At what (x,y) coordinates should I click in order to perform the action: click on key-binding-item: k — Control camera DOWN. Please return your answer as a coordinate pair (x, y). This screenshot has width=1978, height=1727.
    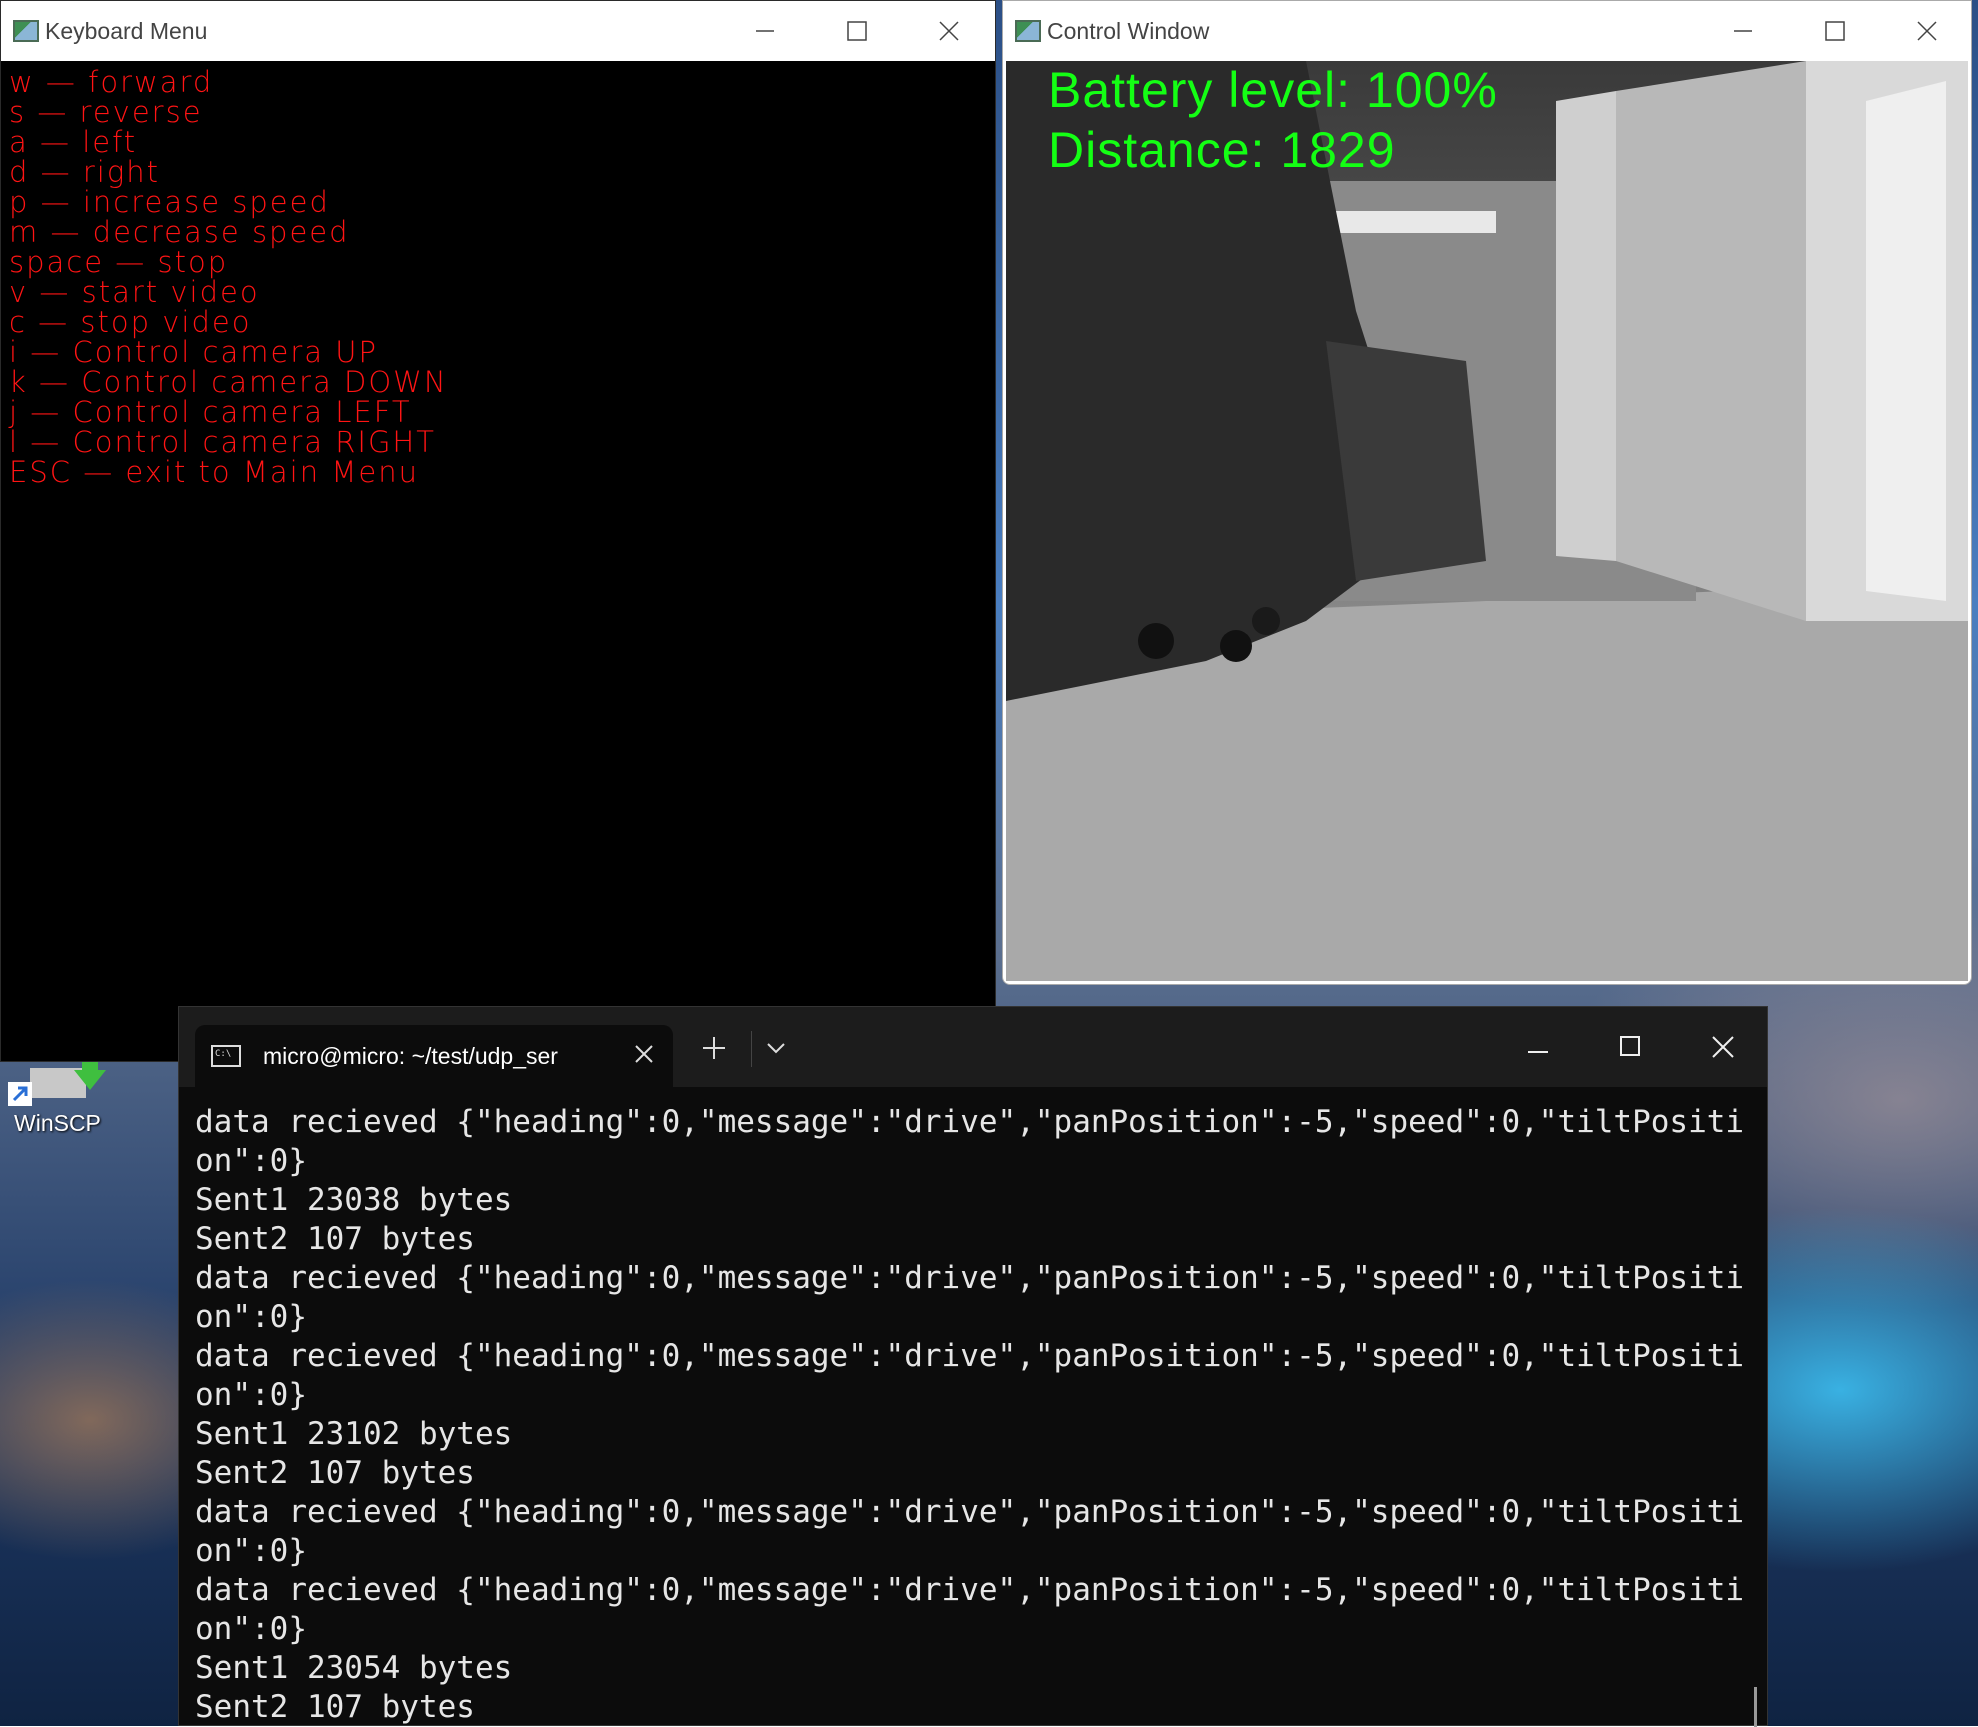
    Looking at the image, I should click on (228, 382).